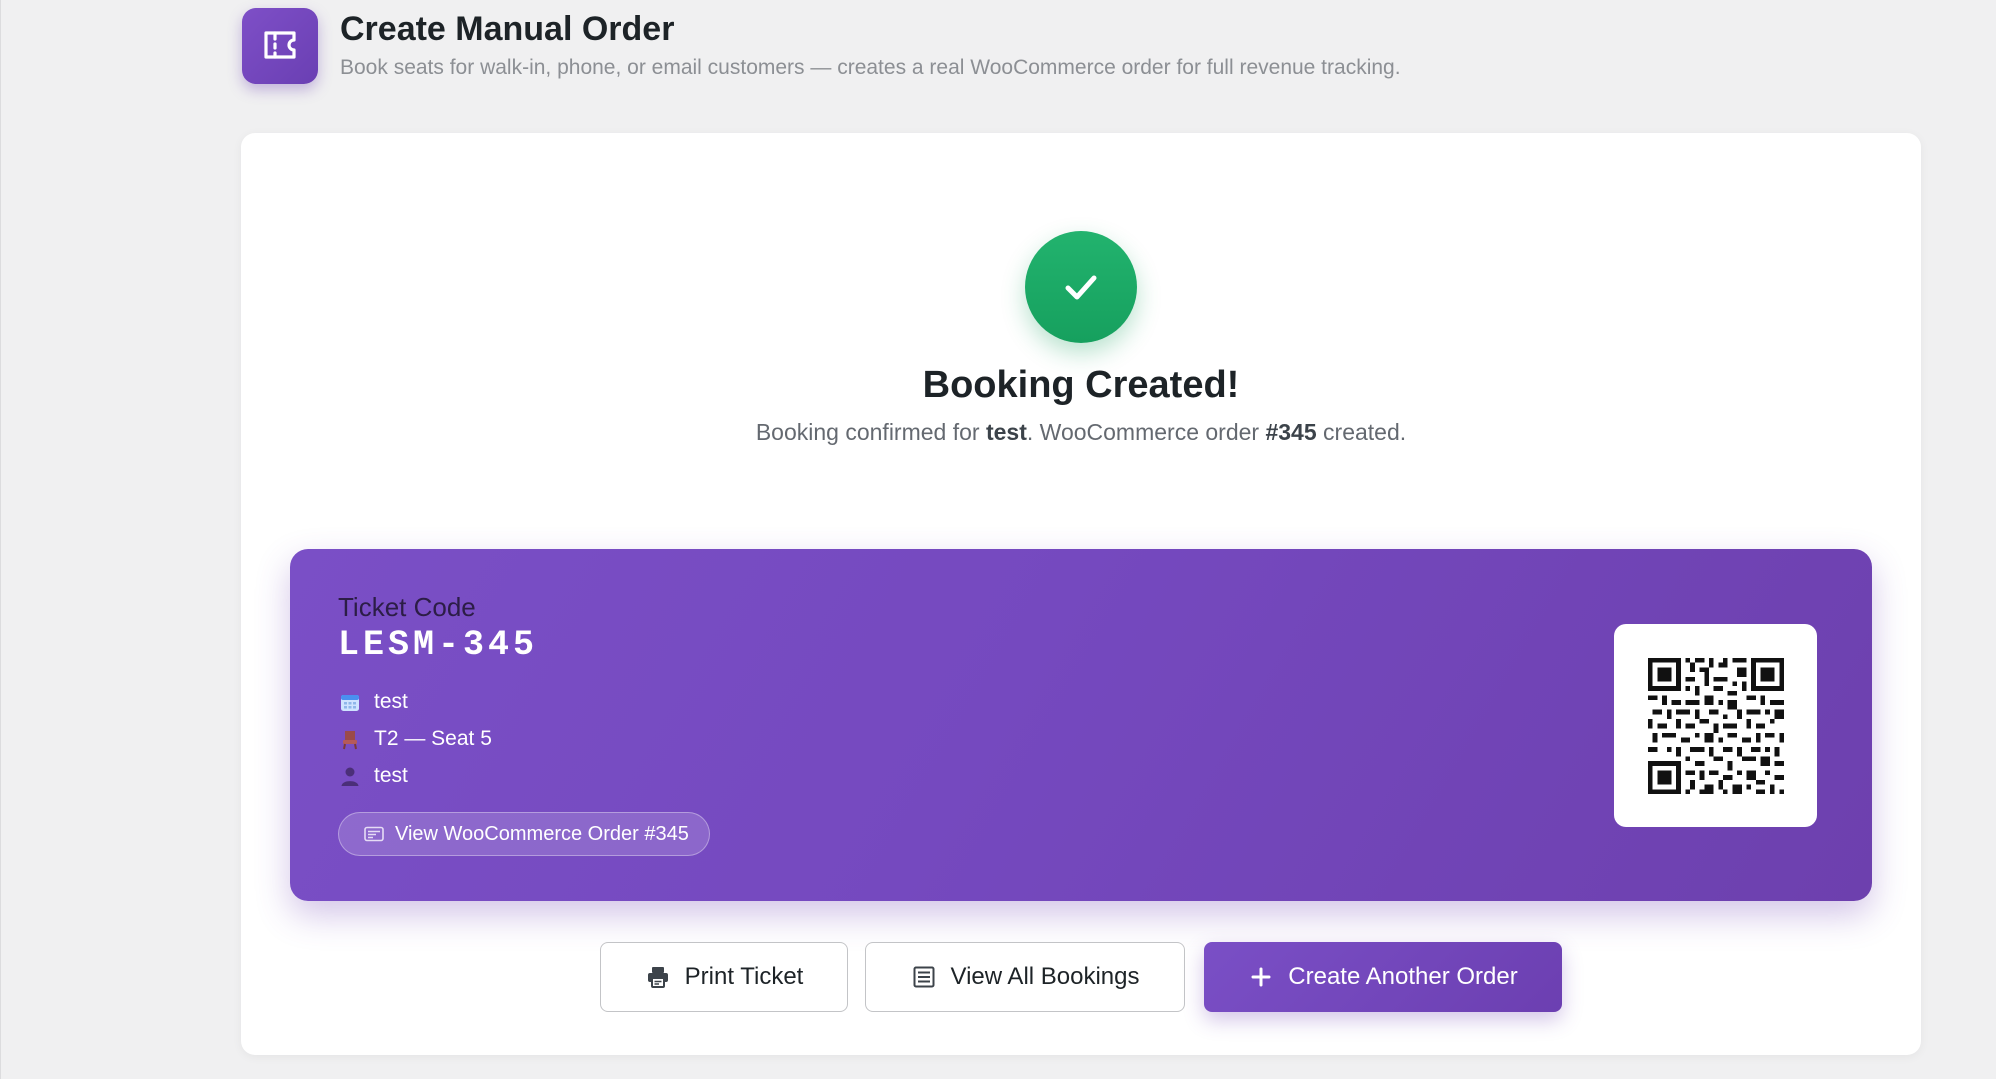  I want to click on view-woocommerce-order-label: View WooCommerce Order #345, so click(542, 833).